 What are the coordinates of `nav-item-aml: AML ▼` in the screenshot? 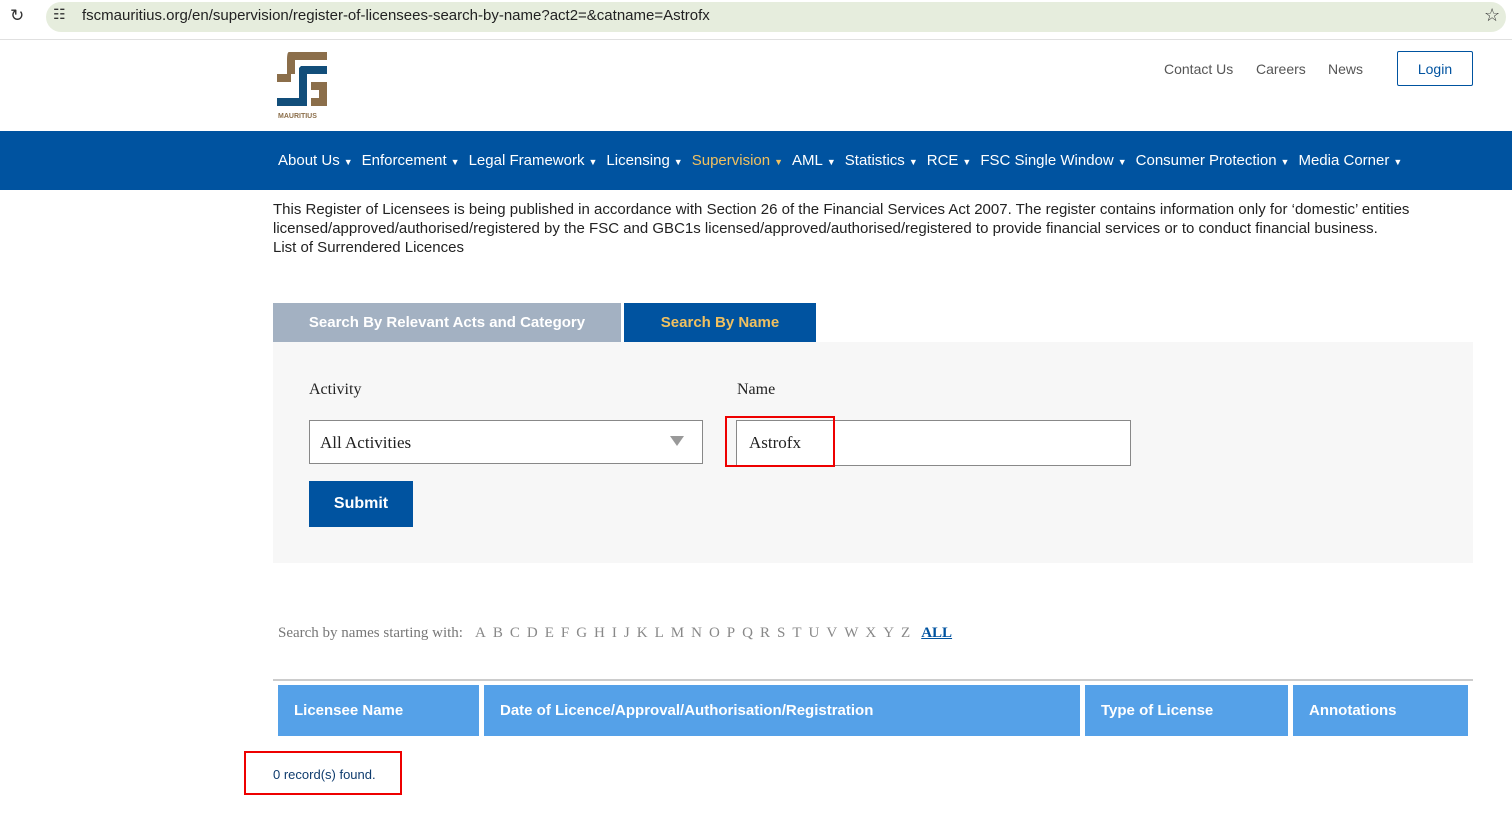 It's located at (814, 160).